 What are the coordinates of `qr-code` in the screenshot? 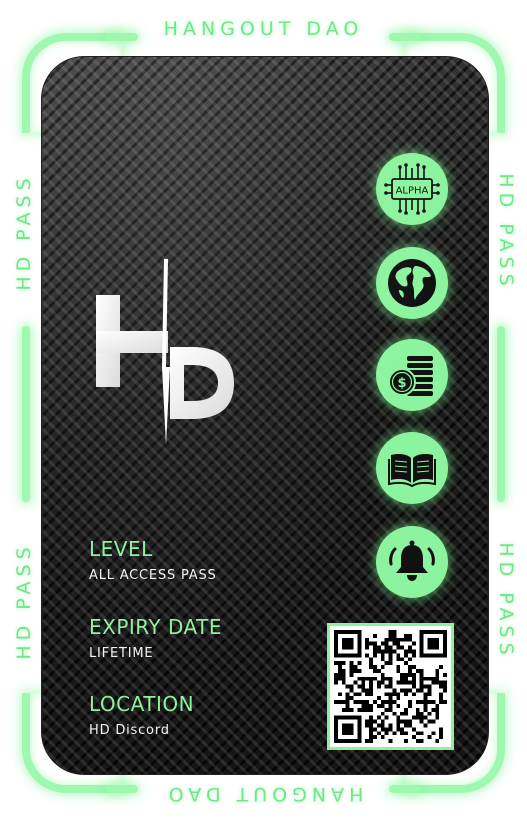 It's located at (390, 686).